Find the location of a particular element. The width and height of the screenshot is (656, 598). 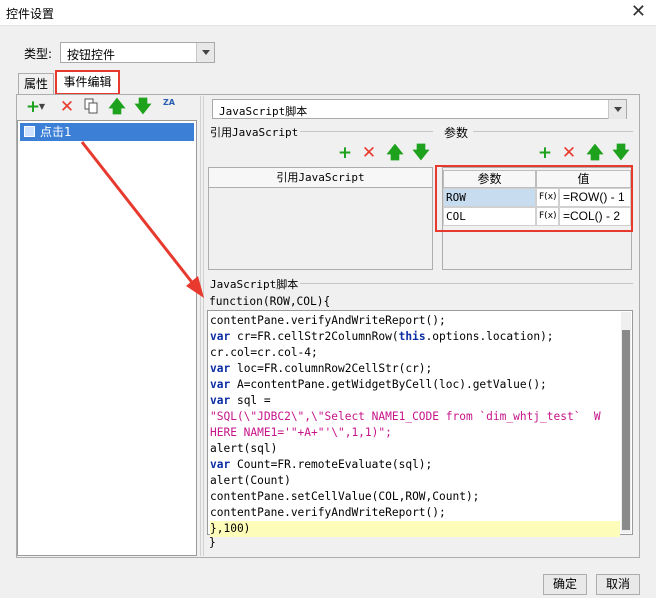

code-token: HERE NAME1='"+A+"'\",1,1)"; is located at coordinates (301, 432).